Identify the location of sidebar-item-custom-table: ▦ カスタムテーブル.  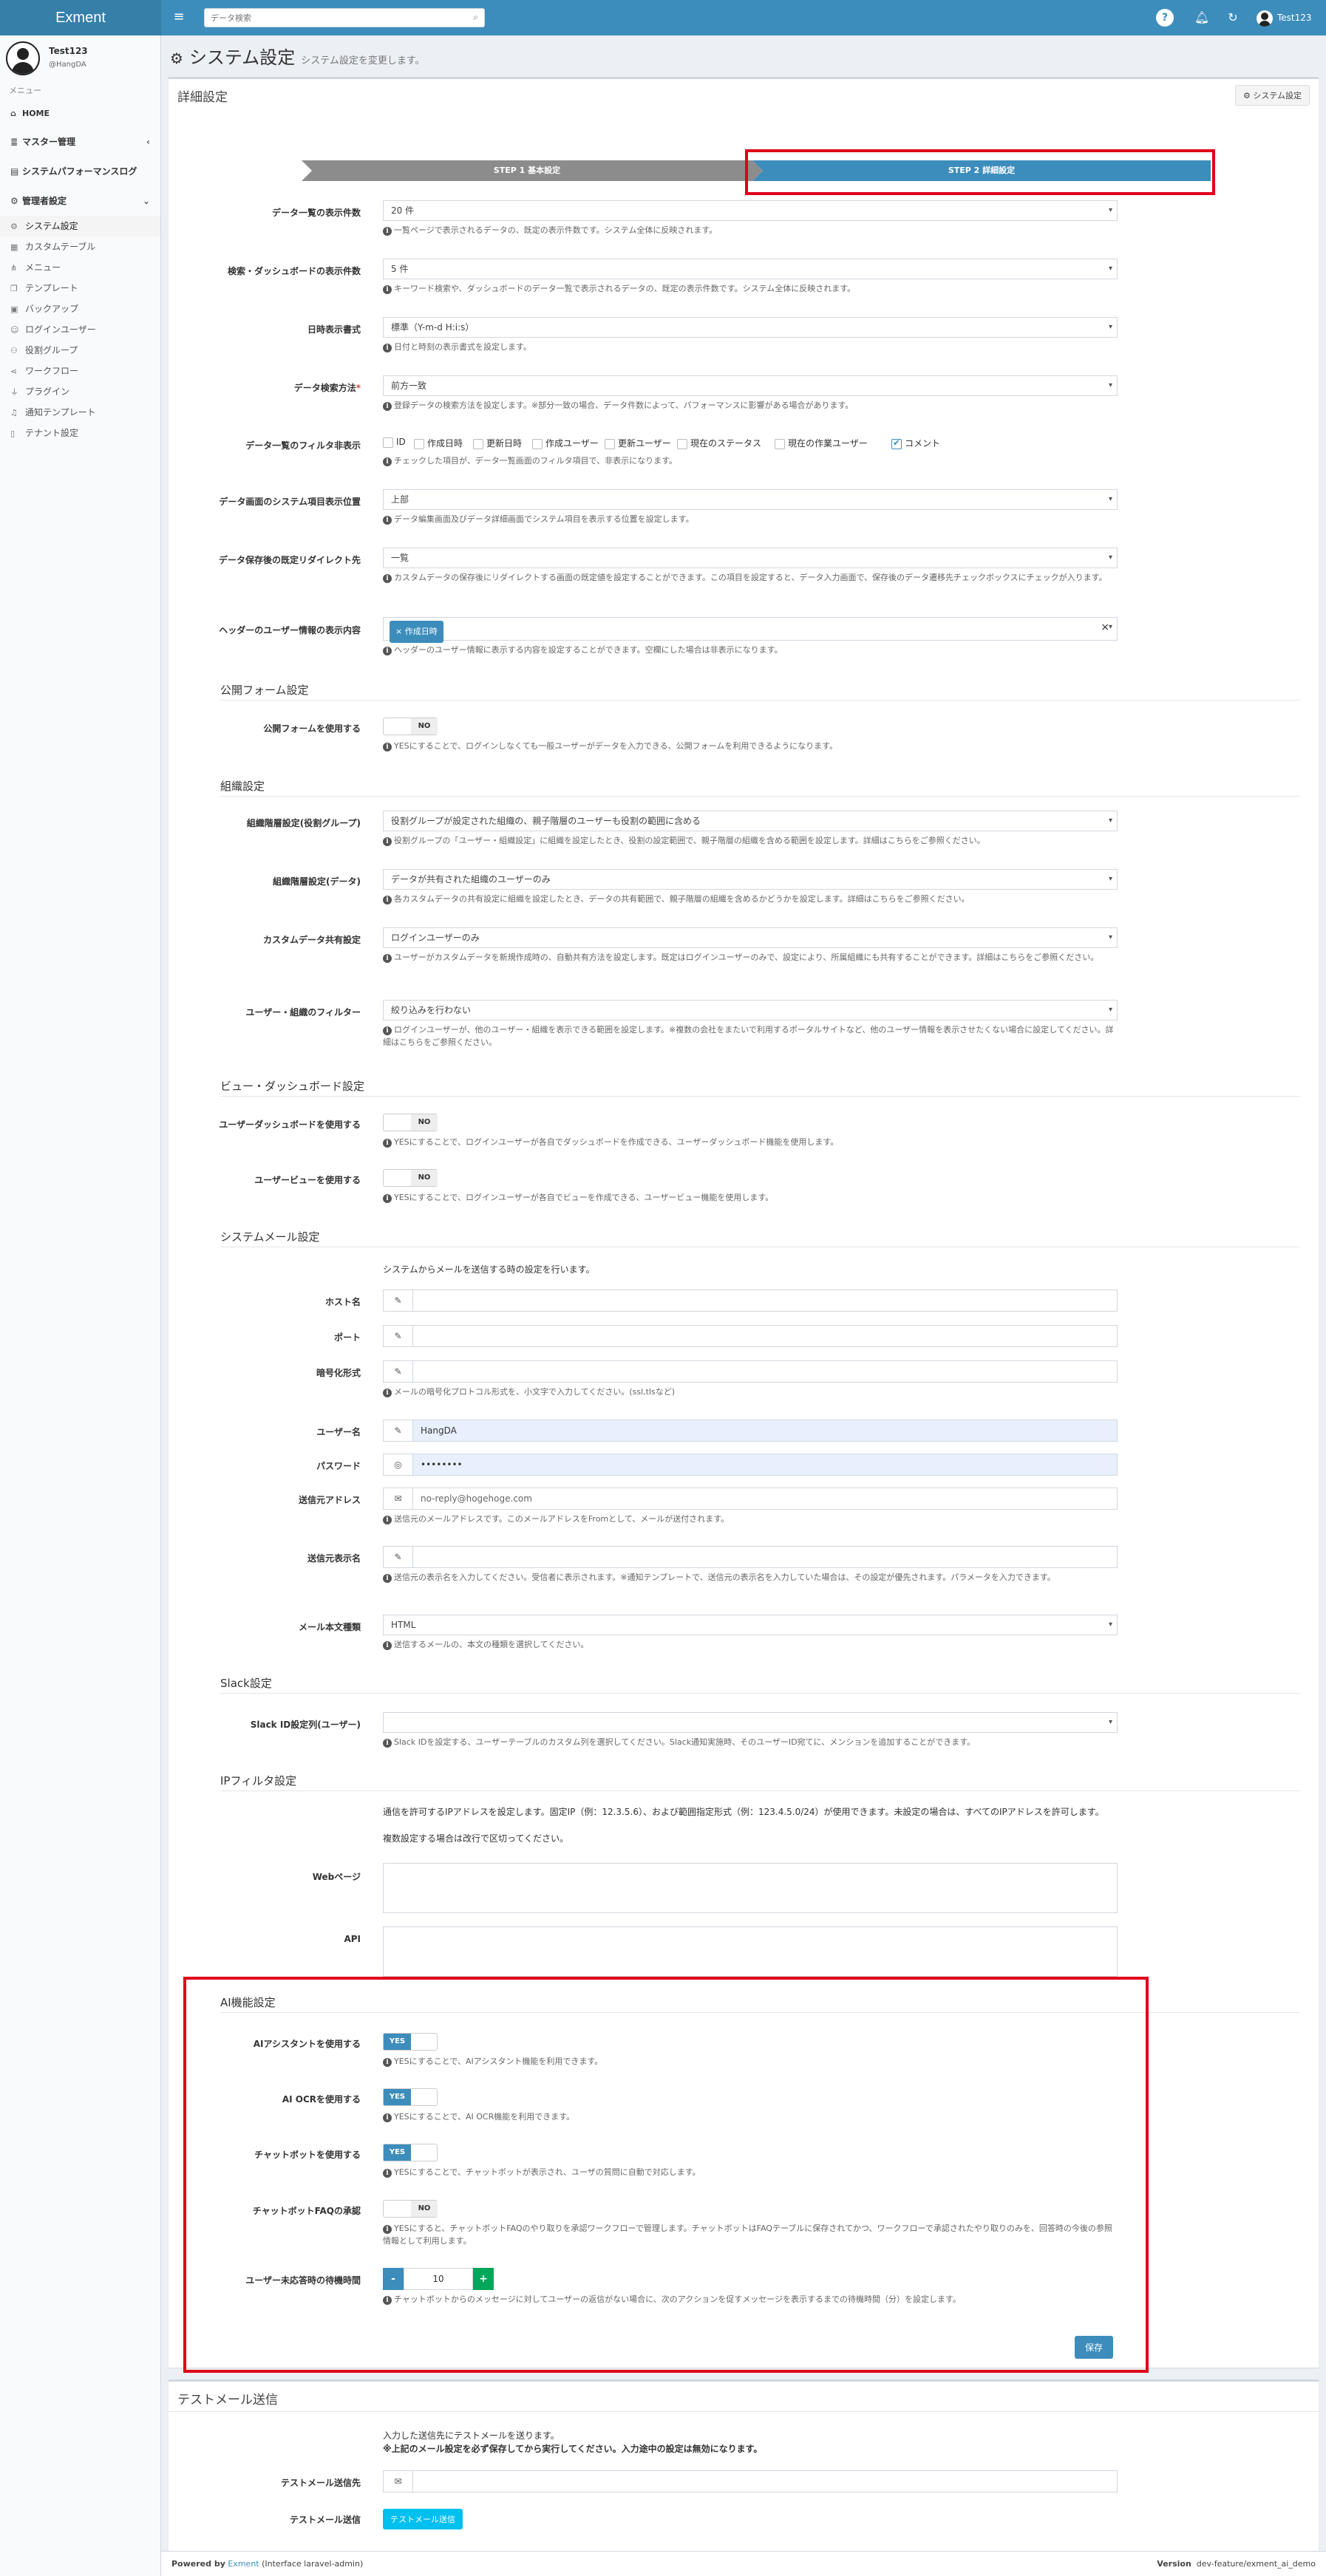
(80, 246).